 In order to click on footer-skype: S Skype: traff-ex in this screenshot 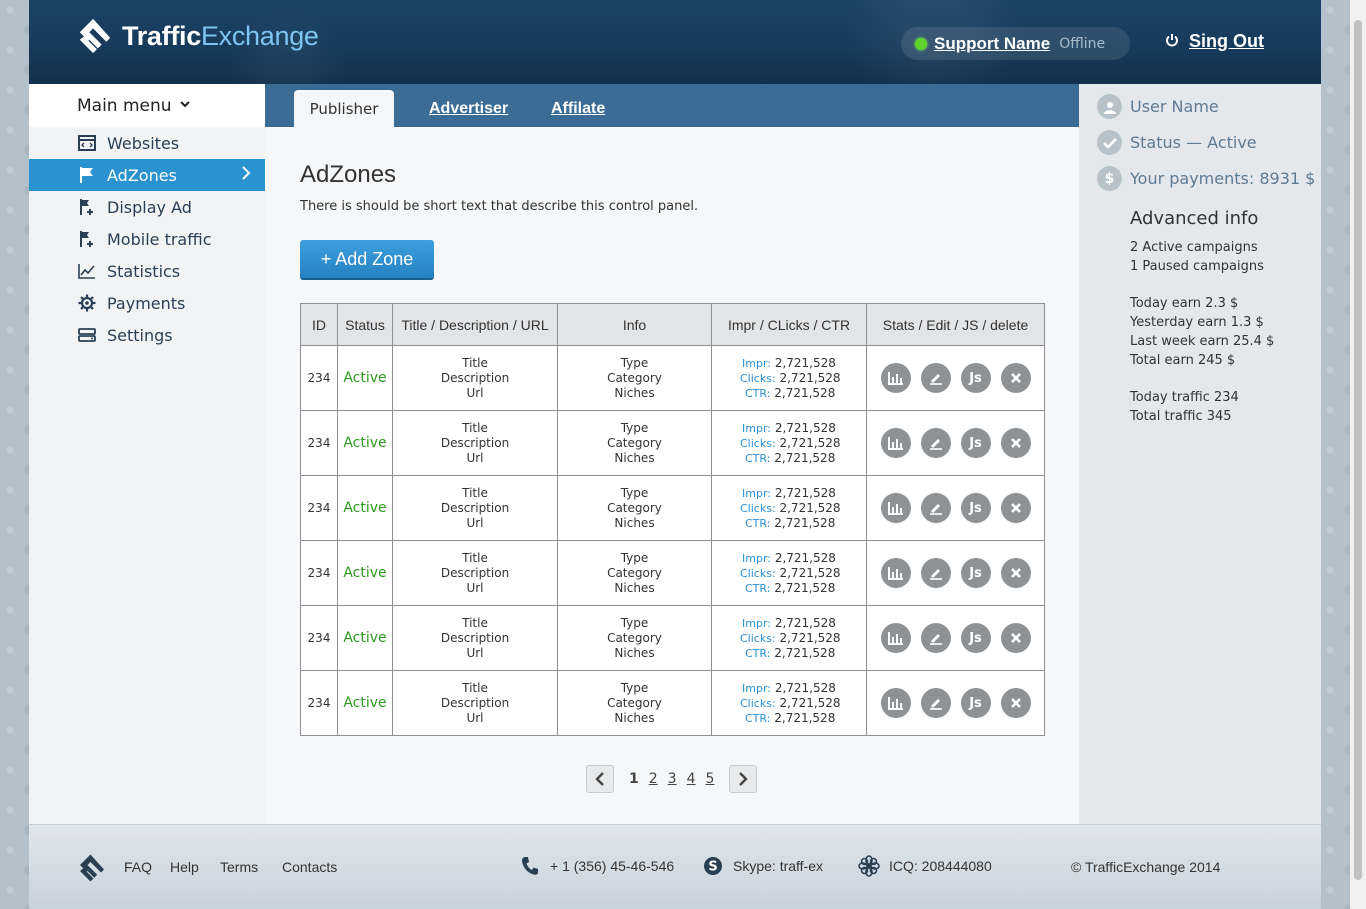, I will do `click(762, 866)`.